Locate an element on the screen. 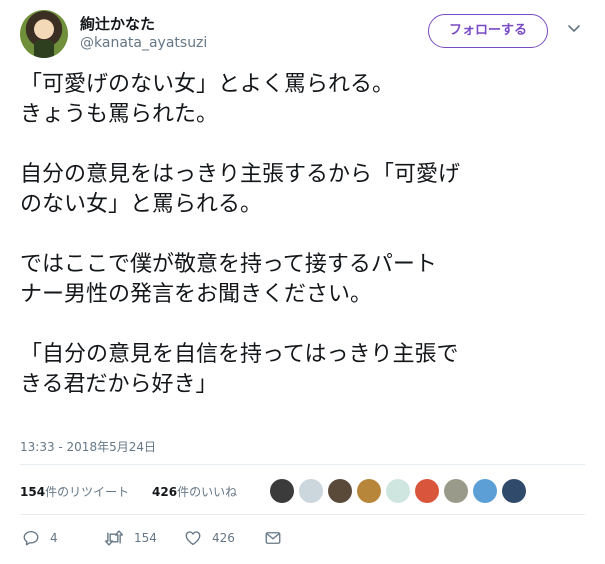  like-stat: 426件のいいね is located at coordinates (194, 491).